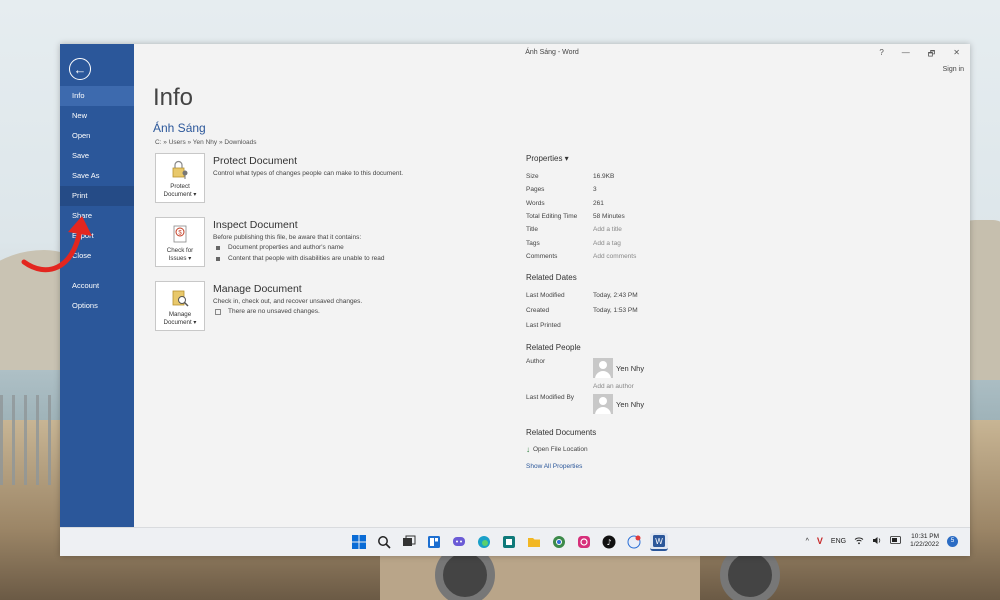 This screenshot has width=1000, height=600. I want to click on title-field: Add a title, so click(607, 229).